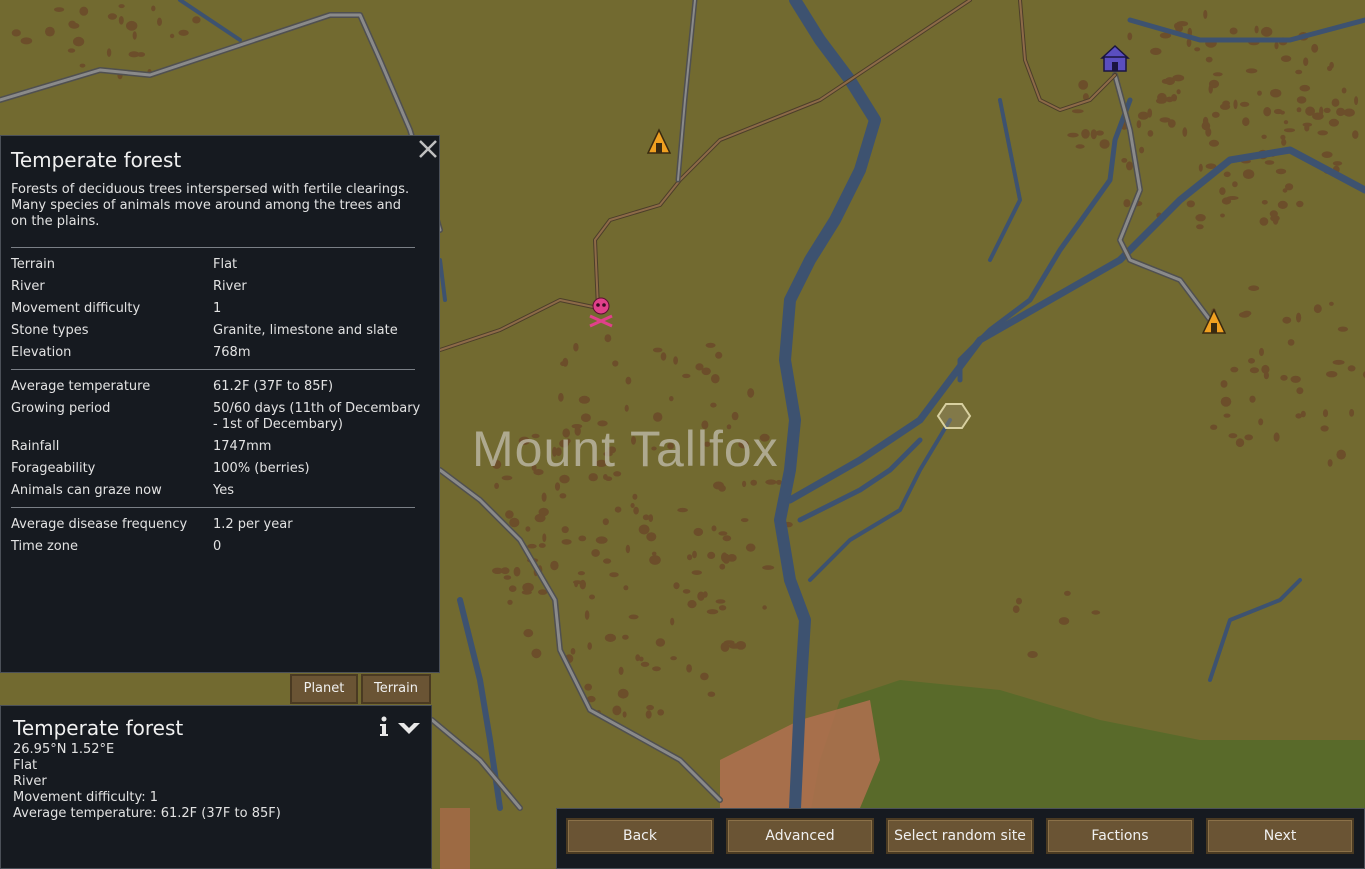 This screenshot has width=1365, height=869. I want to click on inspect-title: Temperate forest, so click(98, 728).